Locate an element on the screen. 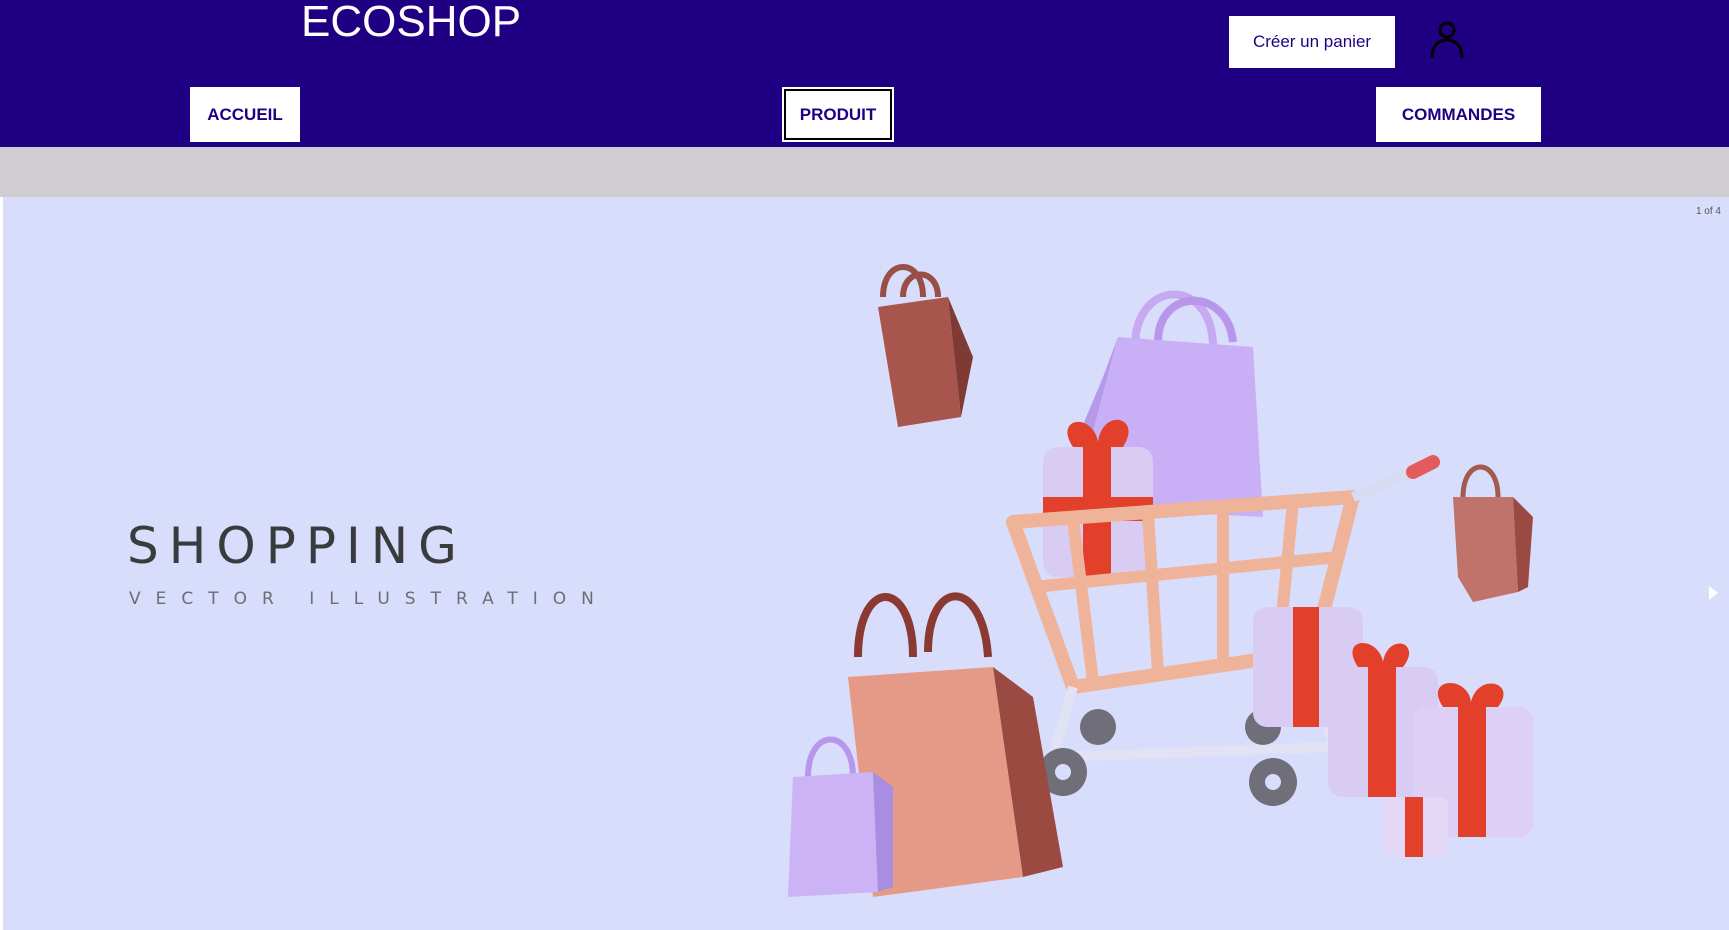 This screenshot has width=1729, height=930. divider-bar is located at coordinates (864, 172).